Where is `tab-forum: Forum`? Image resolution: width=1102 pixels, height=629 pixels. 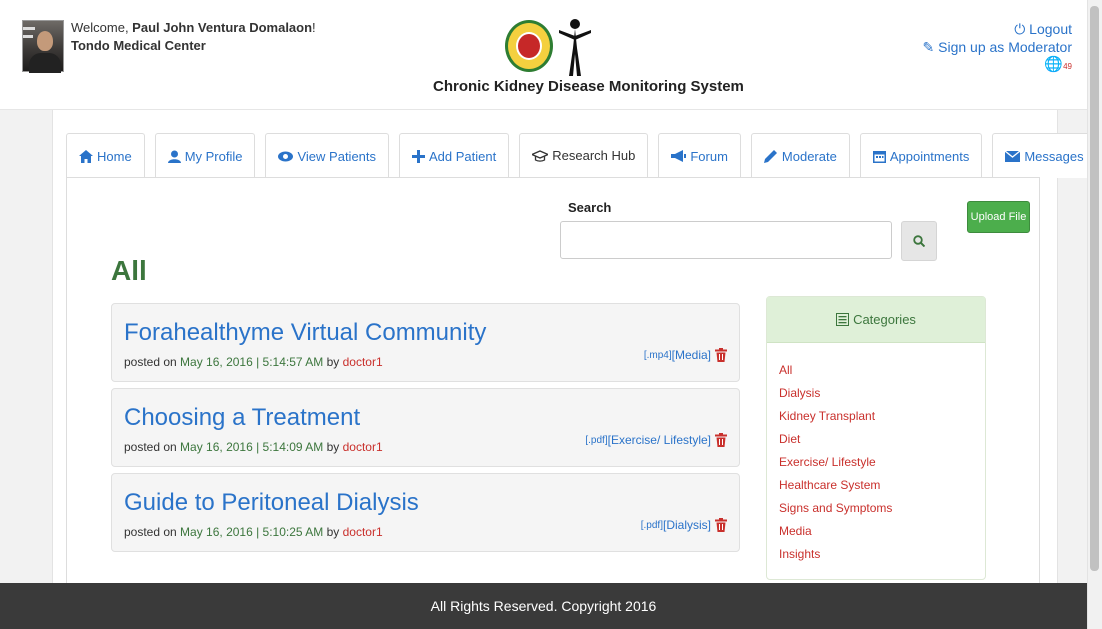
tab-forum: Forum is located at coordinates (699, 155).